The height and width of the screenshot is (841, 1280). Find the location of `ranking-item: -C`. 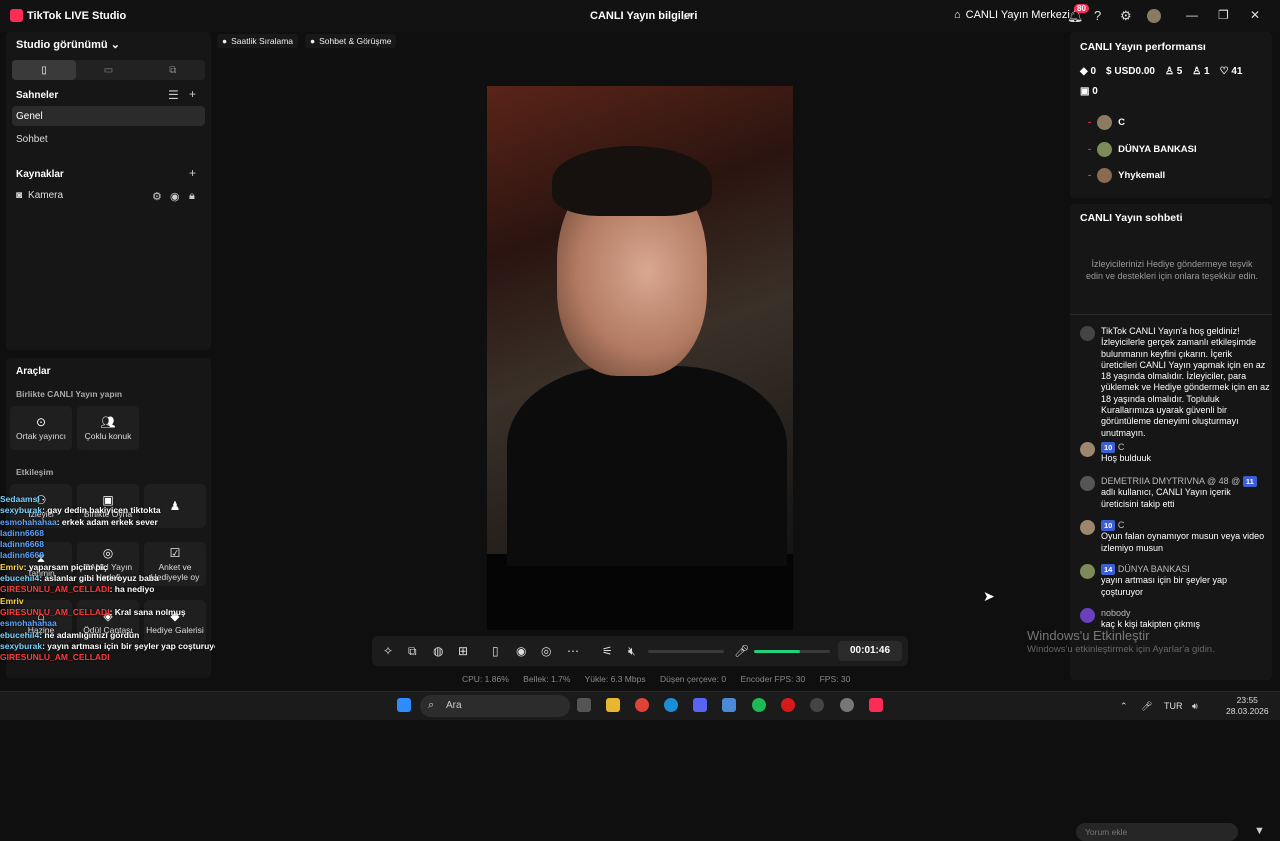

ranking-item: -C is located at coordinates (1106, 122).